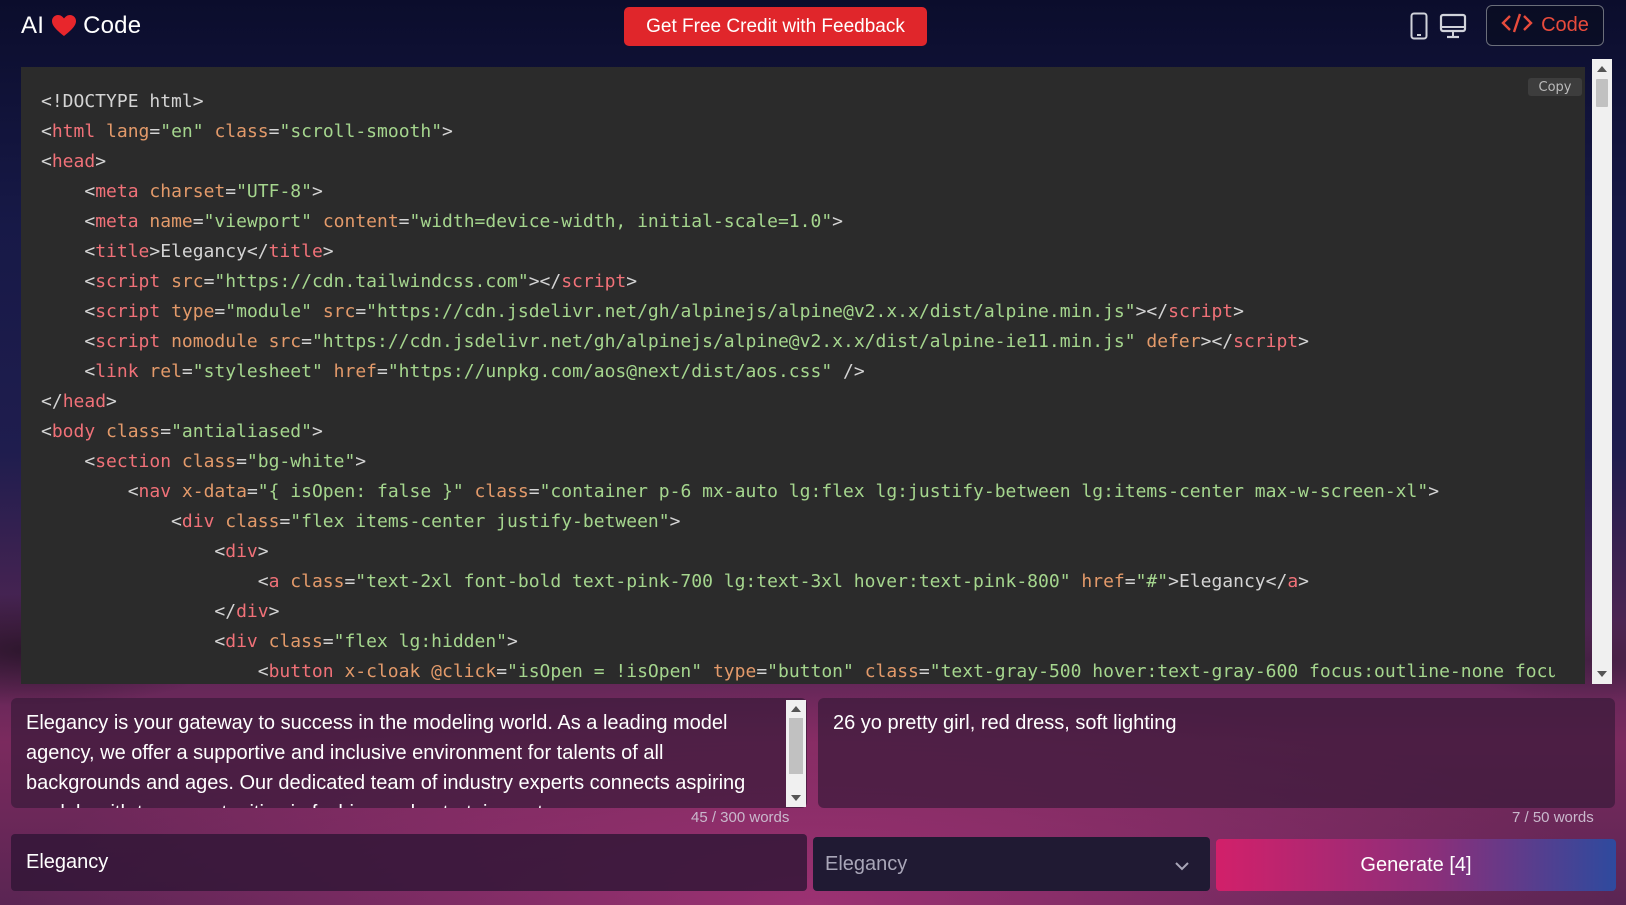 This screenshot has height=905, width=1626. I want to click on site-name-input, so click(409, 862).